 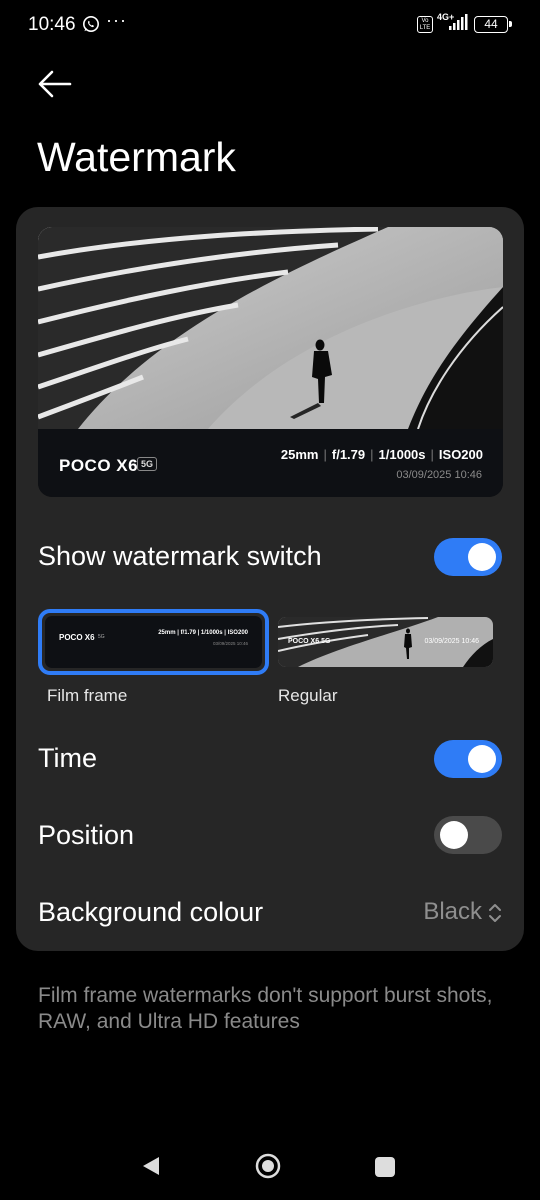 I want to click on volte-icon: Vo LTE, so click(x=425, y=24).